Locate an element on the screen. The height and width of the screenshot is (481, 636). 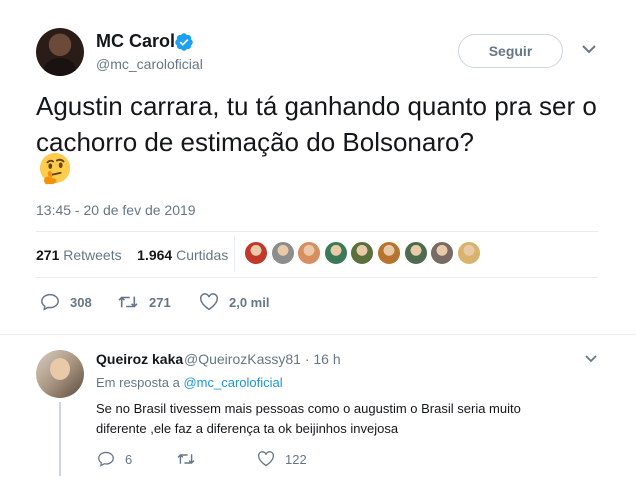
in-reply-to: Em resposta a @mc_caroloficial is located at coordinates (189, 382).